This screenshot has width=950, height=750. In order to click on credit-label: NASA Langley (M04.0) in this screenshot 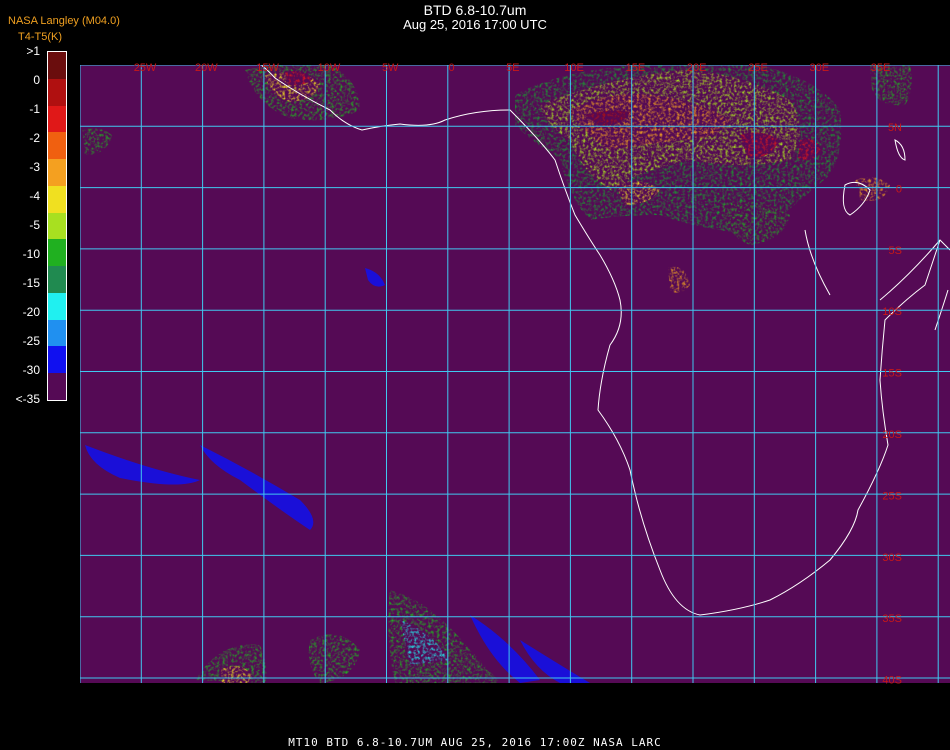, I will do `click(64, 21)`.